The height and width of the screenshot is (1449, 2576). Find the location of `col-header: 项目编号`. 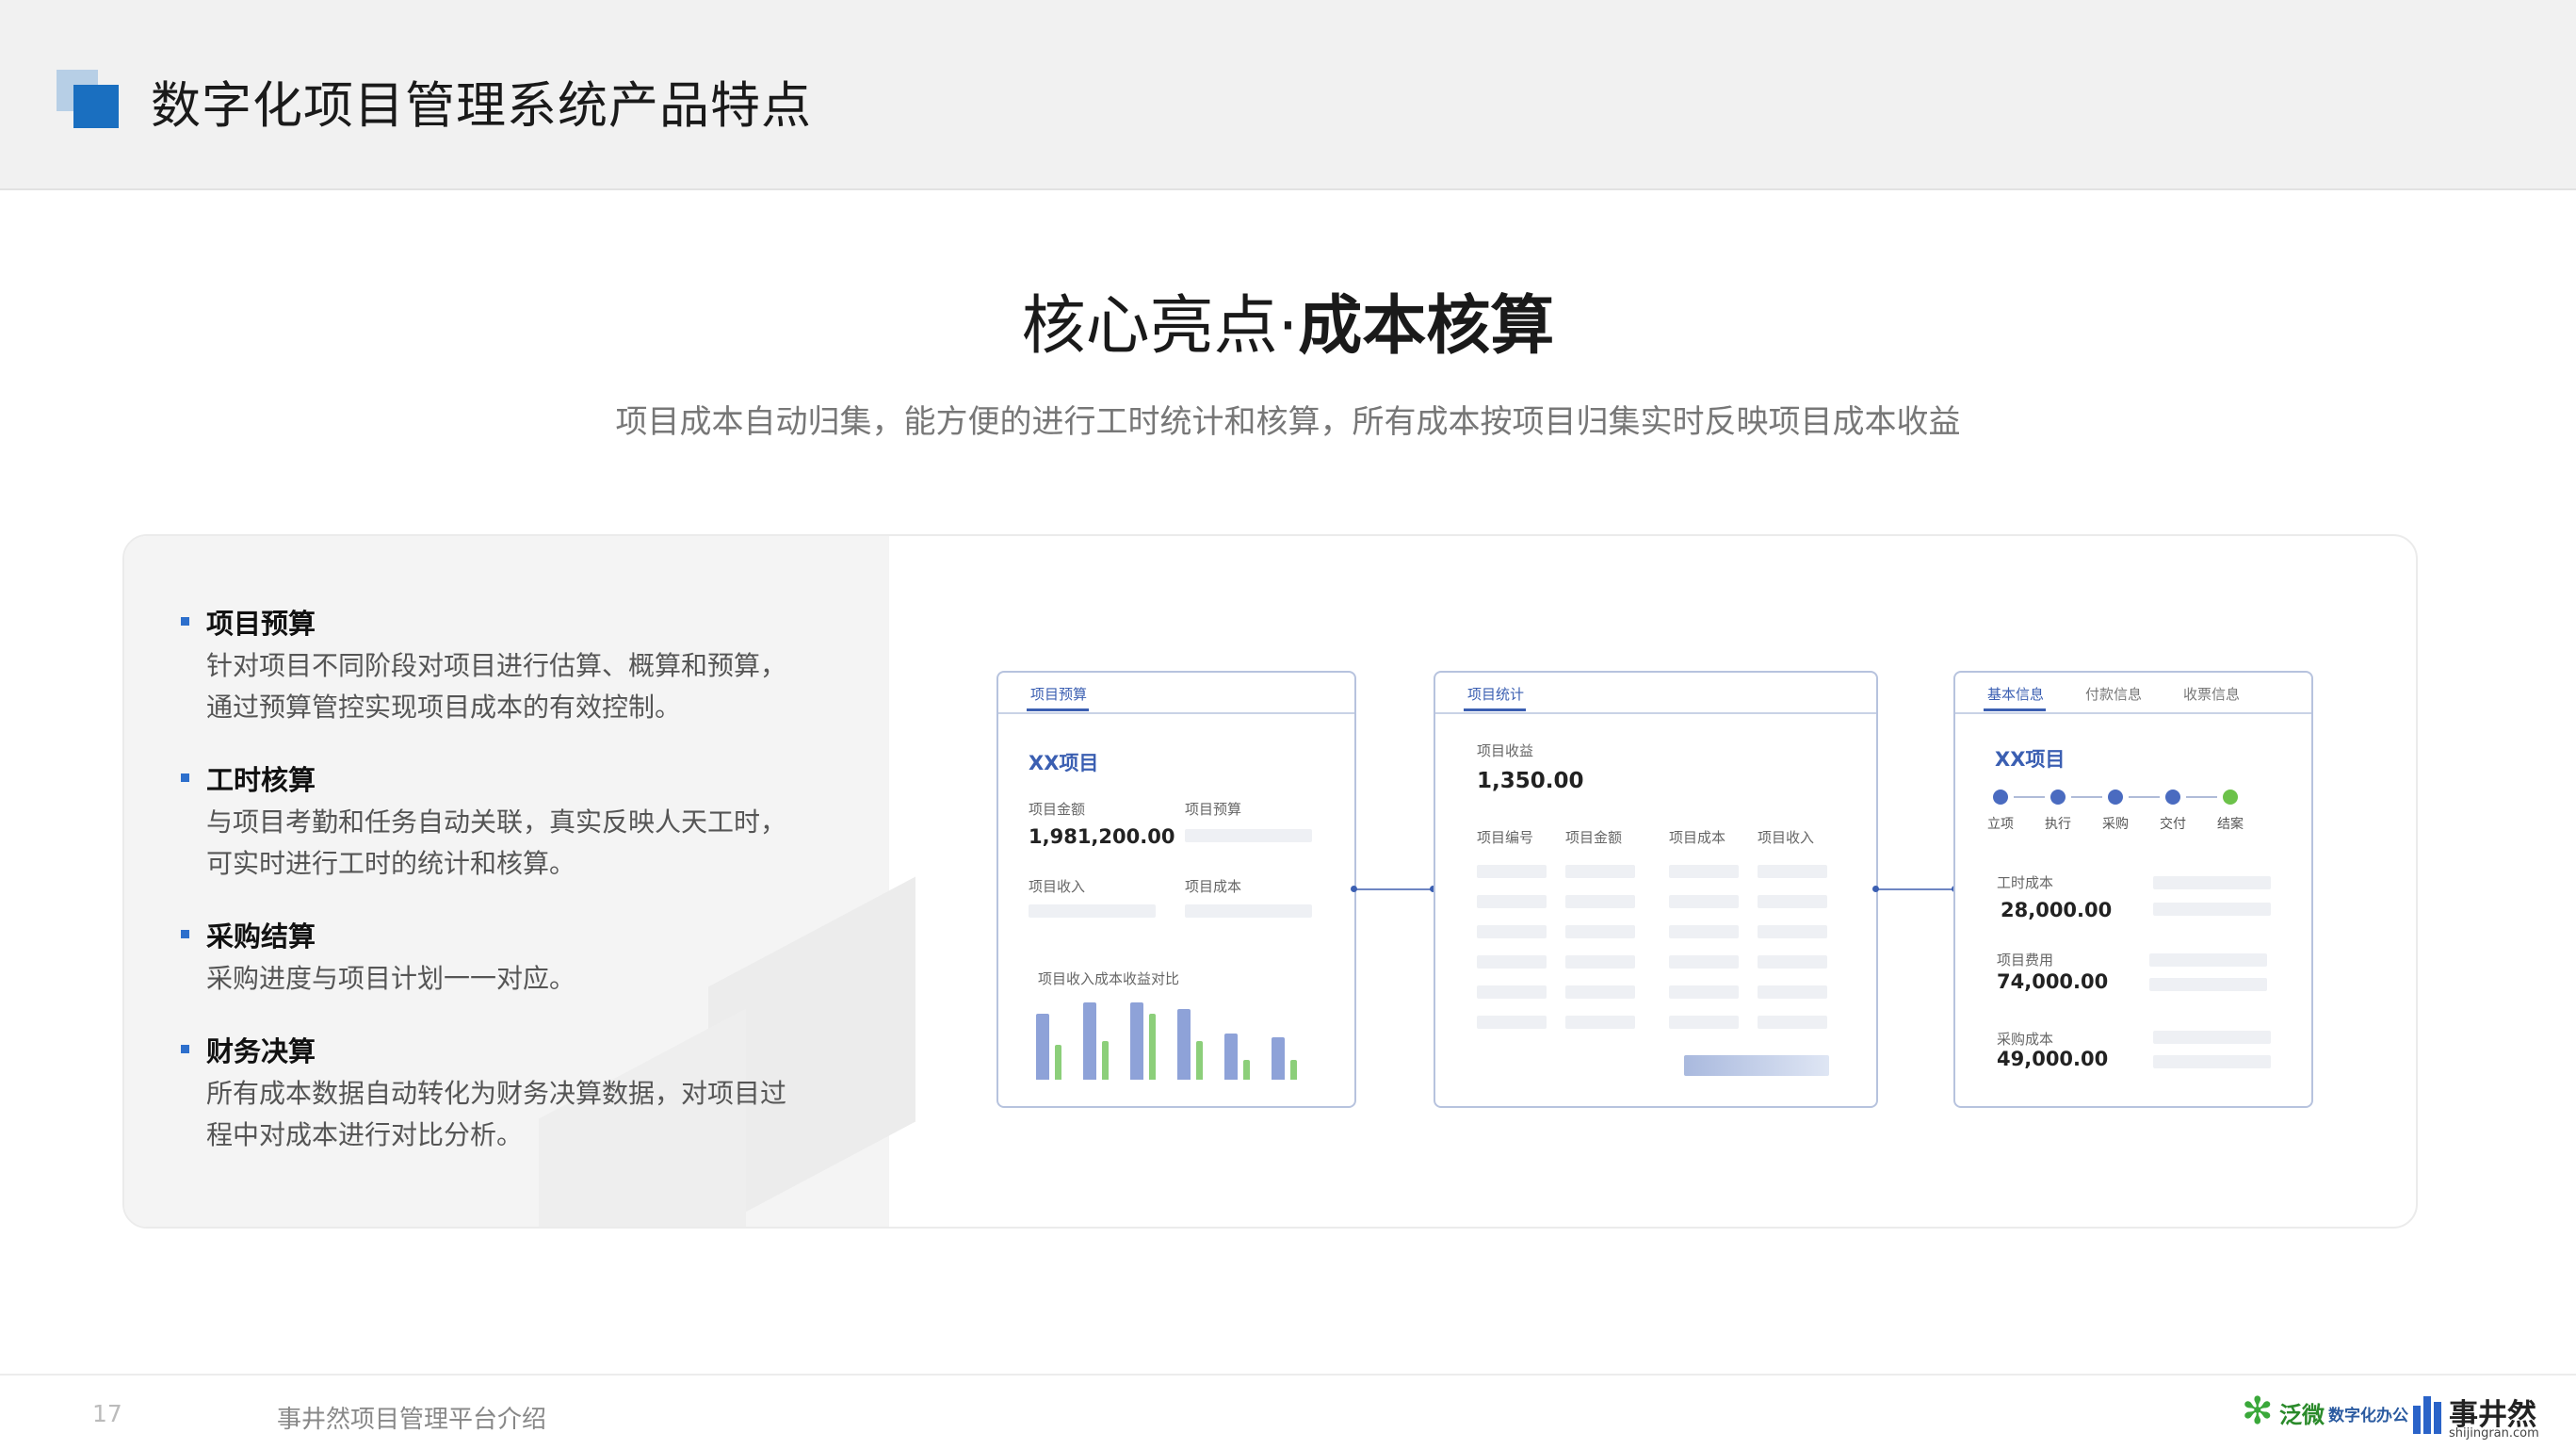

col-header: 项目编号 is located at coordinates (1505, 837).